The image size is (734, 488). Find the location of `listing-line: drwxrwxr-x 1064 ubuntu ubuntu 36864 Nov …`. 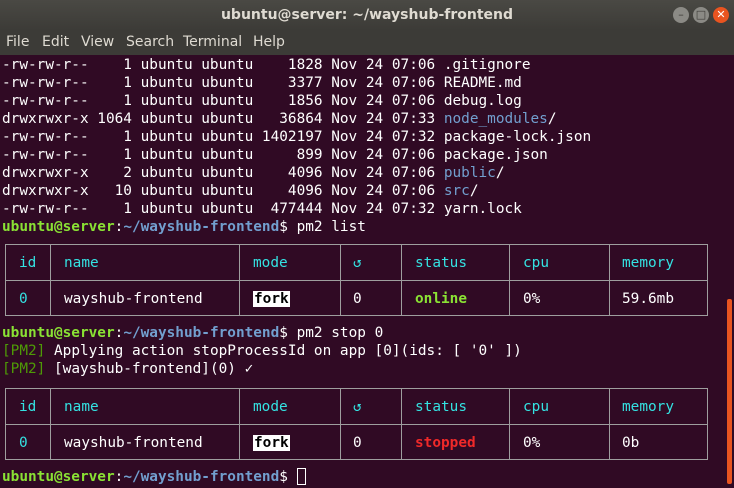

listing-line: drwxrwxr-x 1064 ubuntu ubuntu 36864 Nov … is located at coordinates (279, 119).